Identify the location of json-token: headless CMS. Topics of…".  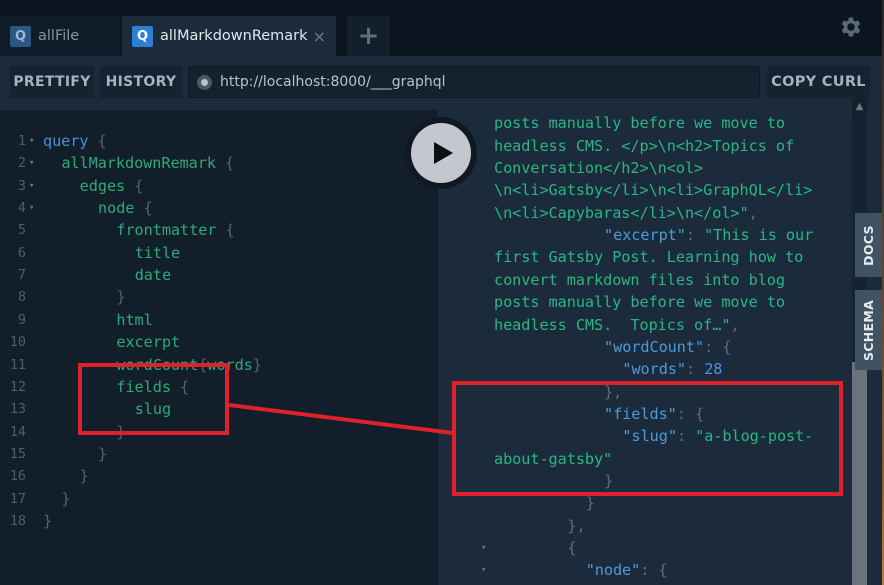
(612, 324).